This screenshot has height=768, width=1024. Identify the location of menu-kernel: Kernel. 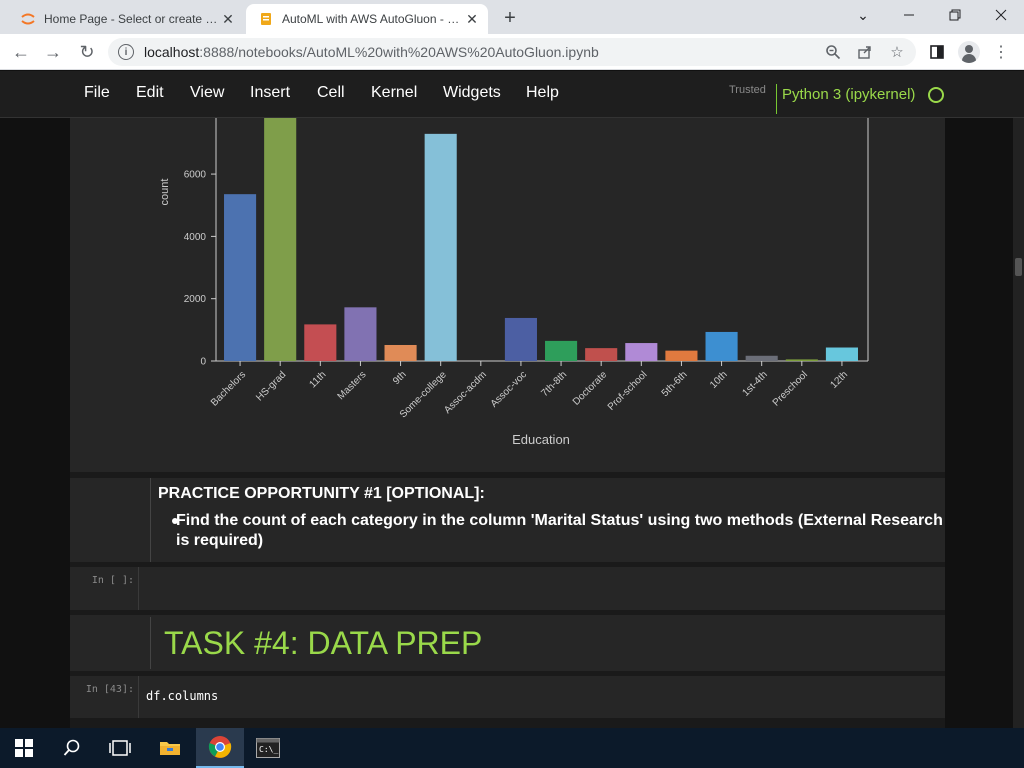
(394, 93).